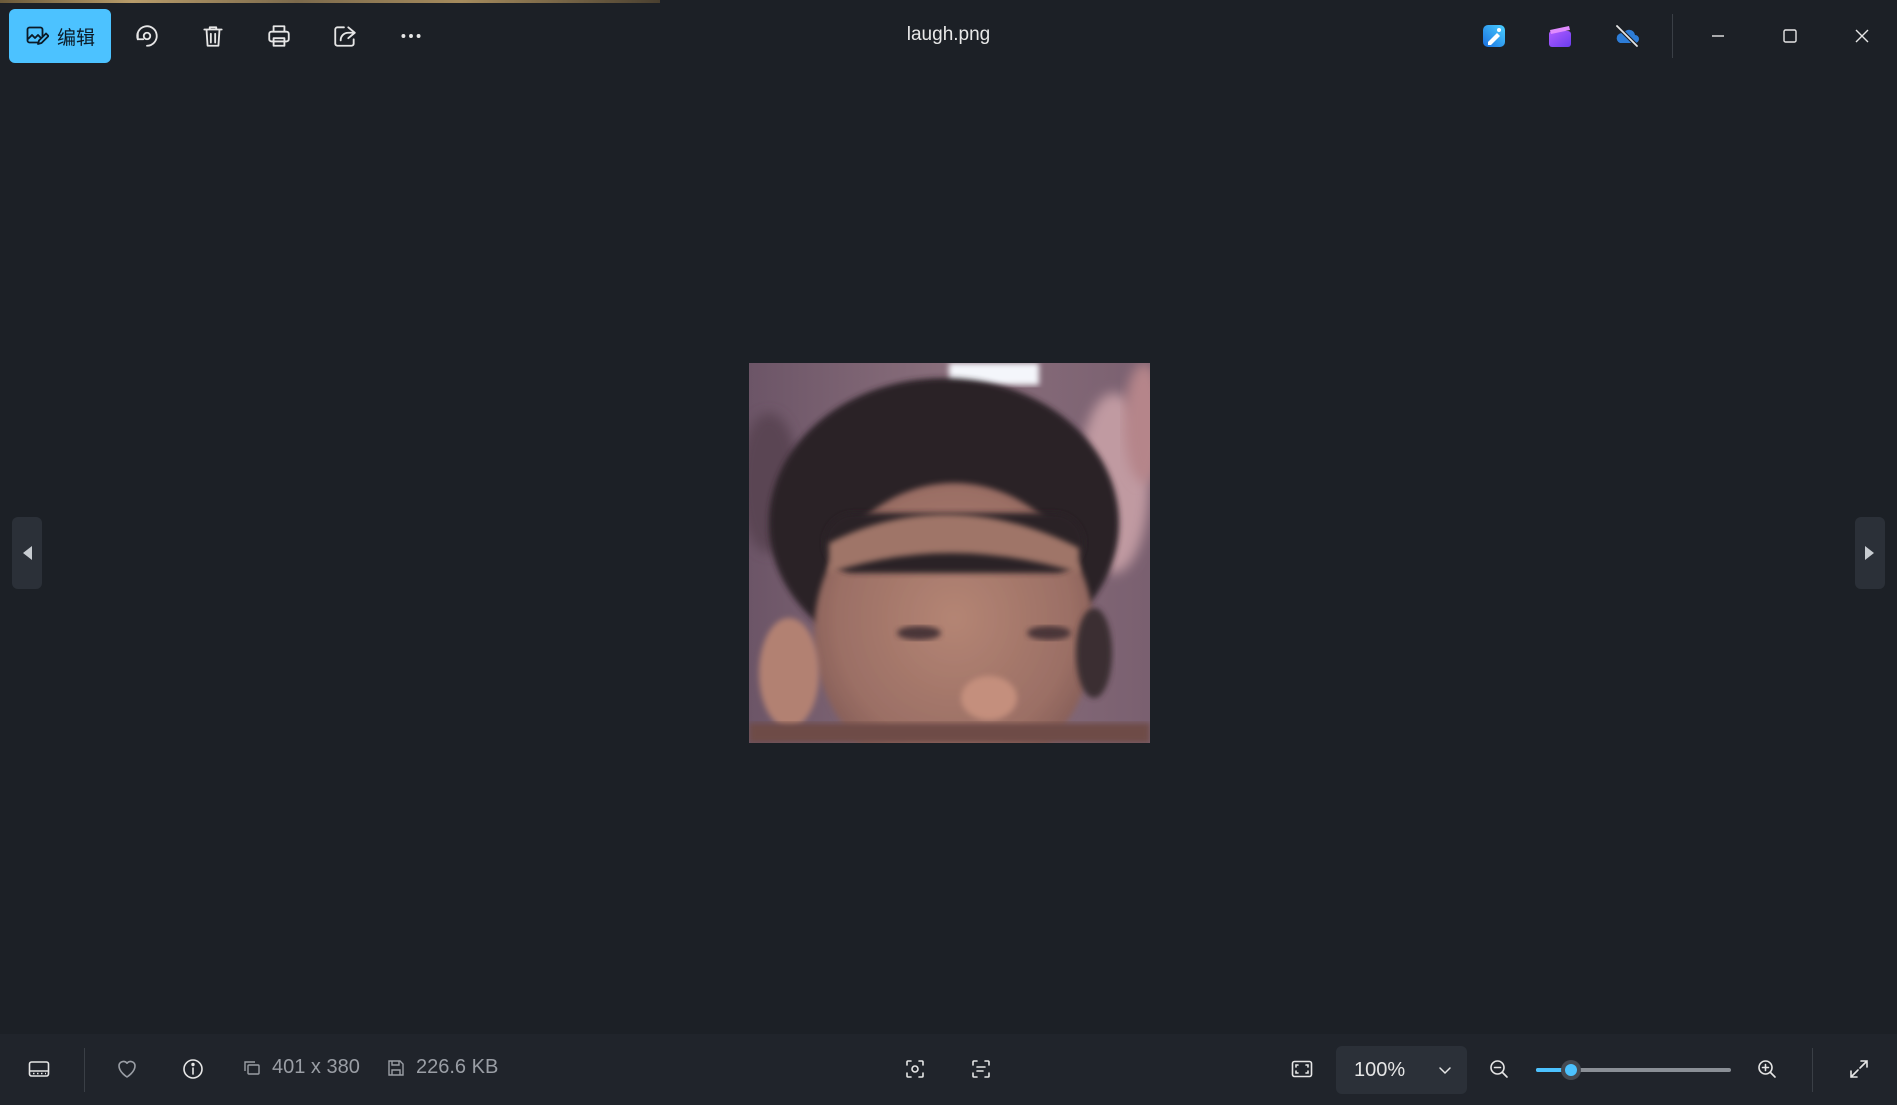 The height and width of the screenshot is (1105, 1897). Describe the element at coordinates (330, 1) in the screenshot. I see `underlying-window-strip` at that location.